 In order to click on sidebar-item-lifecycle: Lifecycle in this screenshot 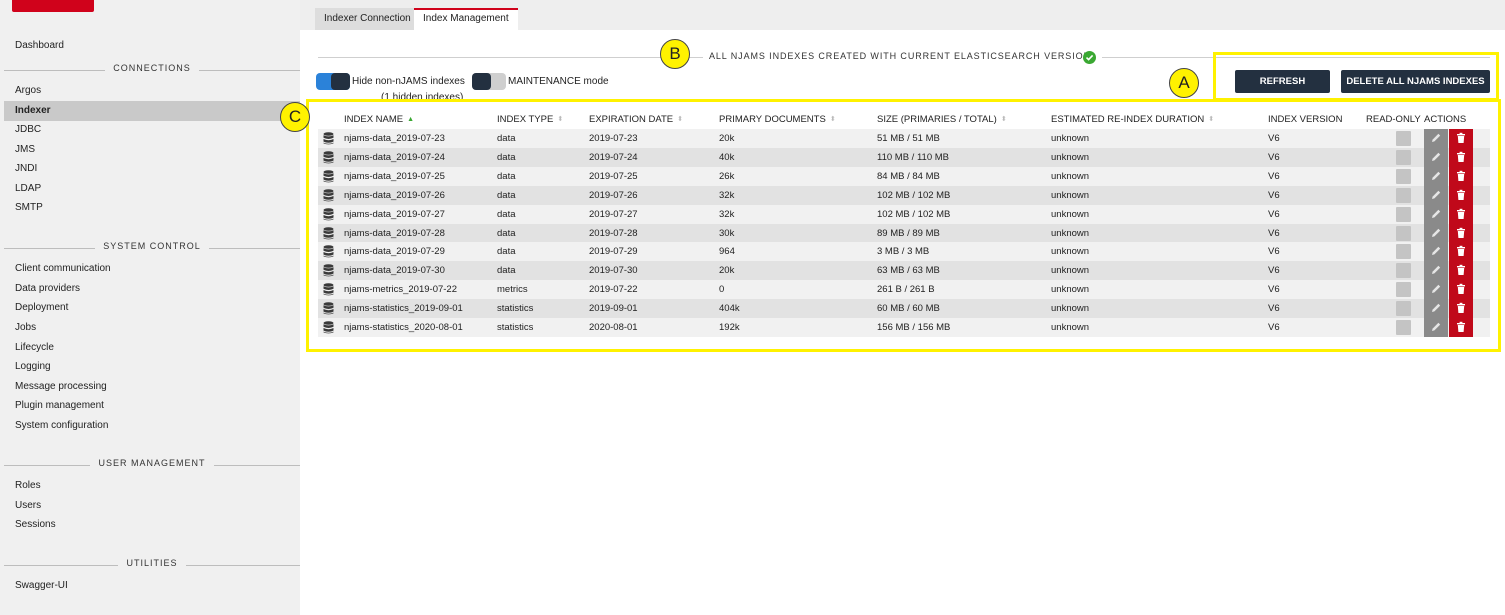, I will do `click(152, 348)`.